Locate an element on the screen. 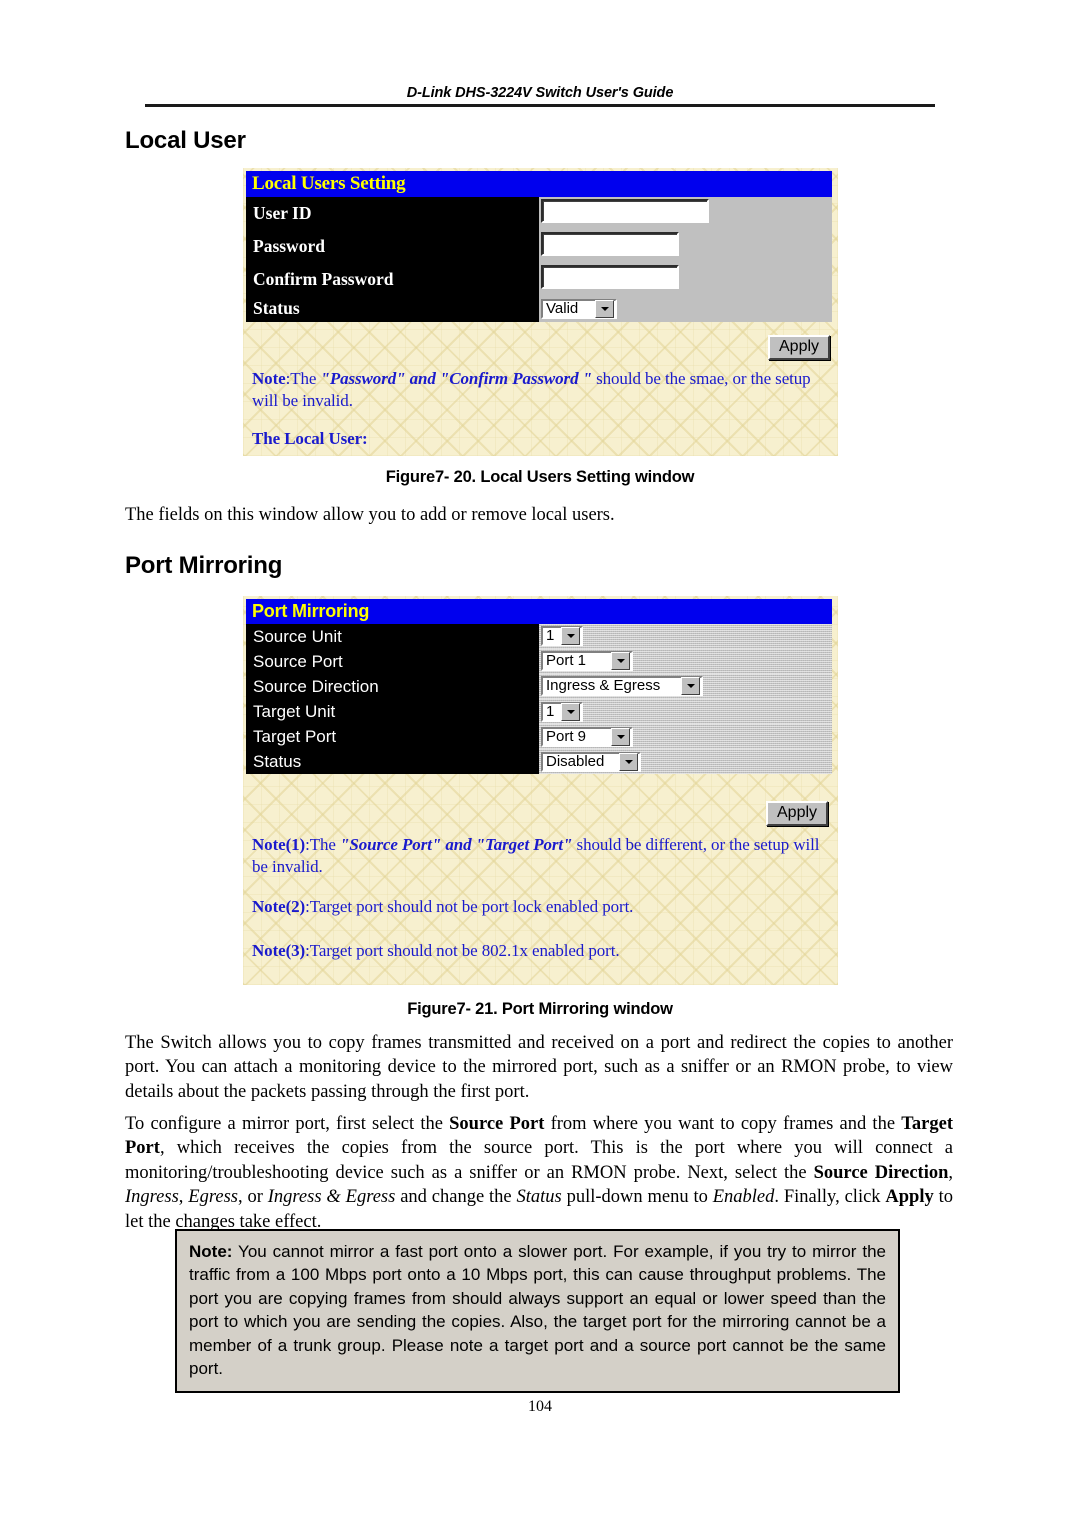 The width and height of the screenshot is (1080, 1528). table-row: Target Unit 1 is located at coordinates (539, 711).